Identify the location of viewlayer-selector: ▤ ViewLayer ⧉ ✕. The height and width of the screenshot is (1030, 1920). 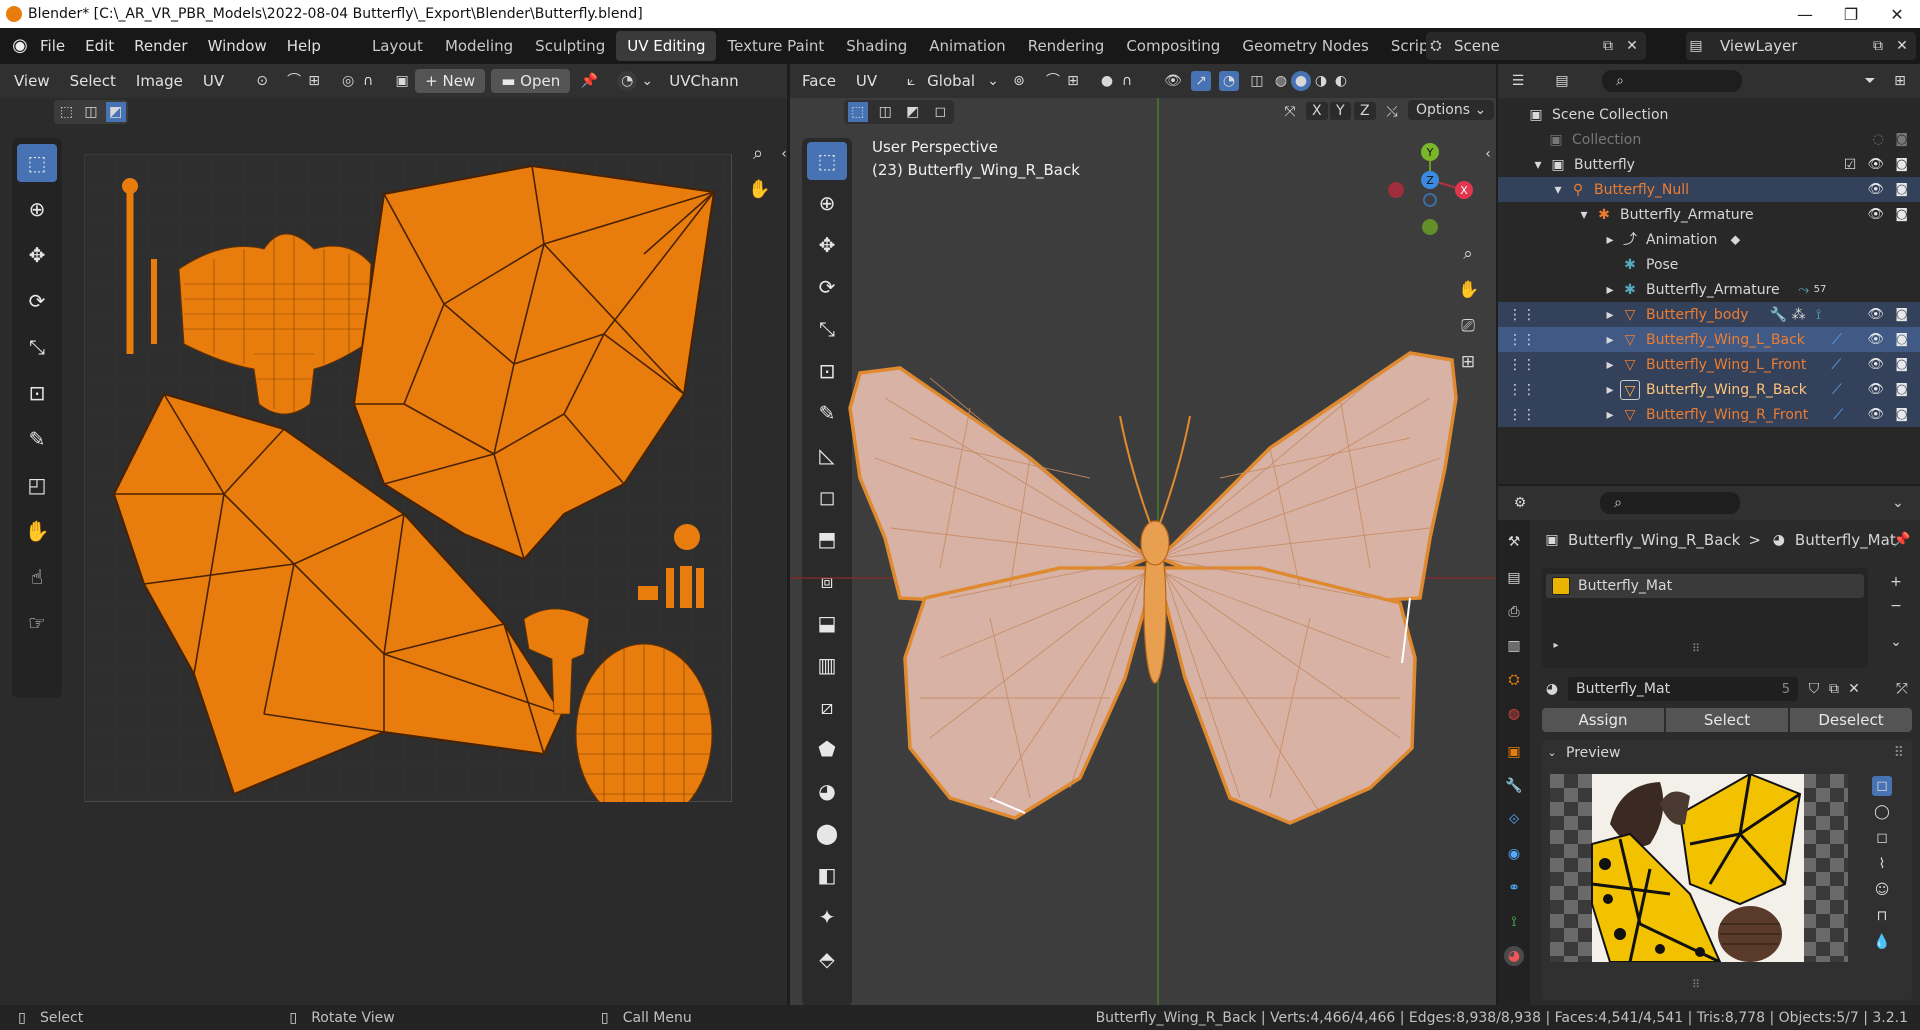
(1801, 46).